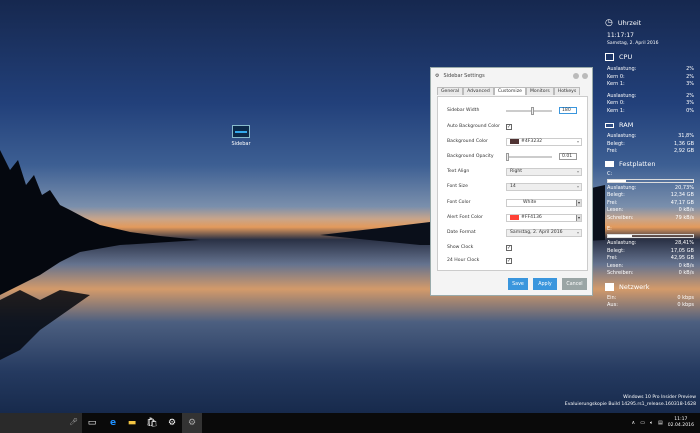 The height and width of the screenshot is (433, 700). I want to click on chevron-up-icon: ∧, so click(634, 423).